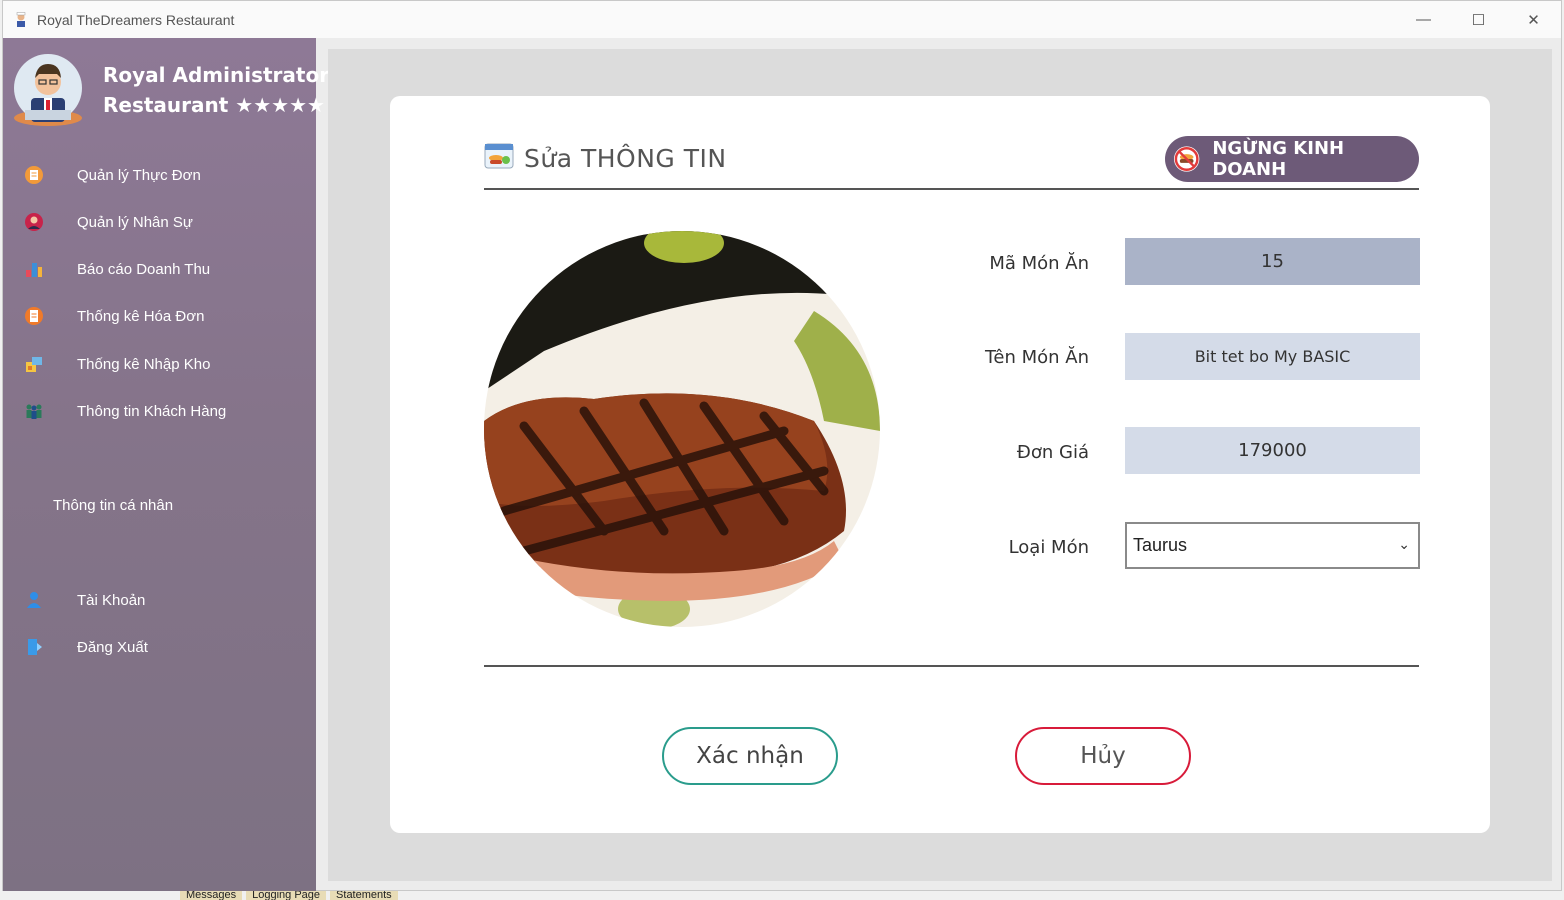  I want to click on customers-icon, so click(34, 411).